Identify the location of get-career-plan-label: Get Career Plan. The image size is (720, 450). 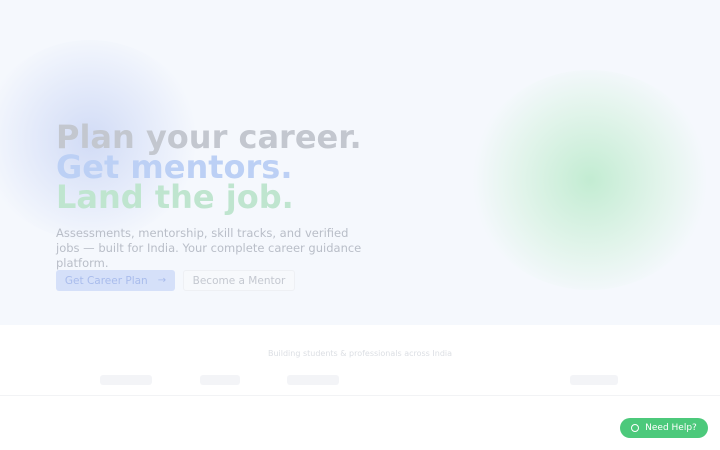
(106, 280).